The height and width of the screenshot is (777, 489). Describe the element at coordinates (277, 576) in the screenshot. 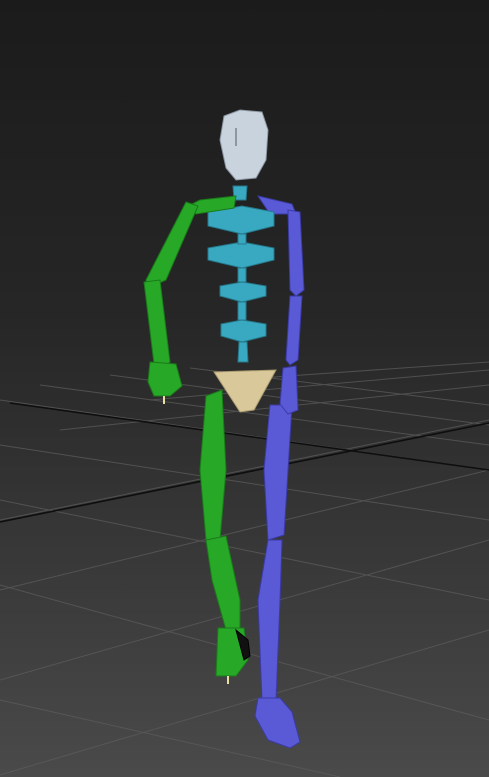

I see `right-leg` at that location.